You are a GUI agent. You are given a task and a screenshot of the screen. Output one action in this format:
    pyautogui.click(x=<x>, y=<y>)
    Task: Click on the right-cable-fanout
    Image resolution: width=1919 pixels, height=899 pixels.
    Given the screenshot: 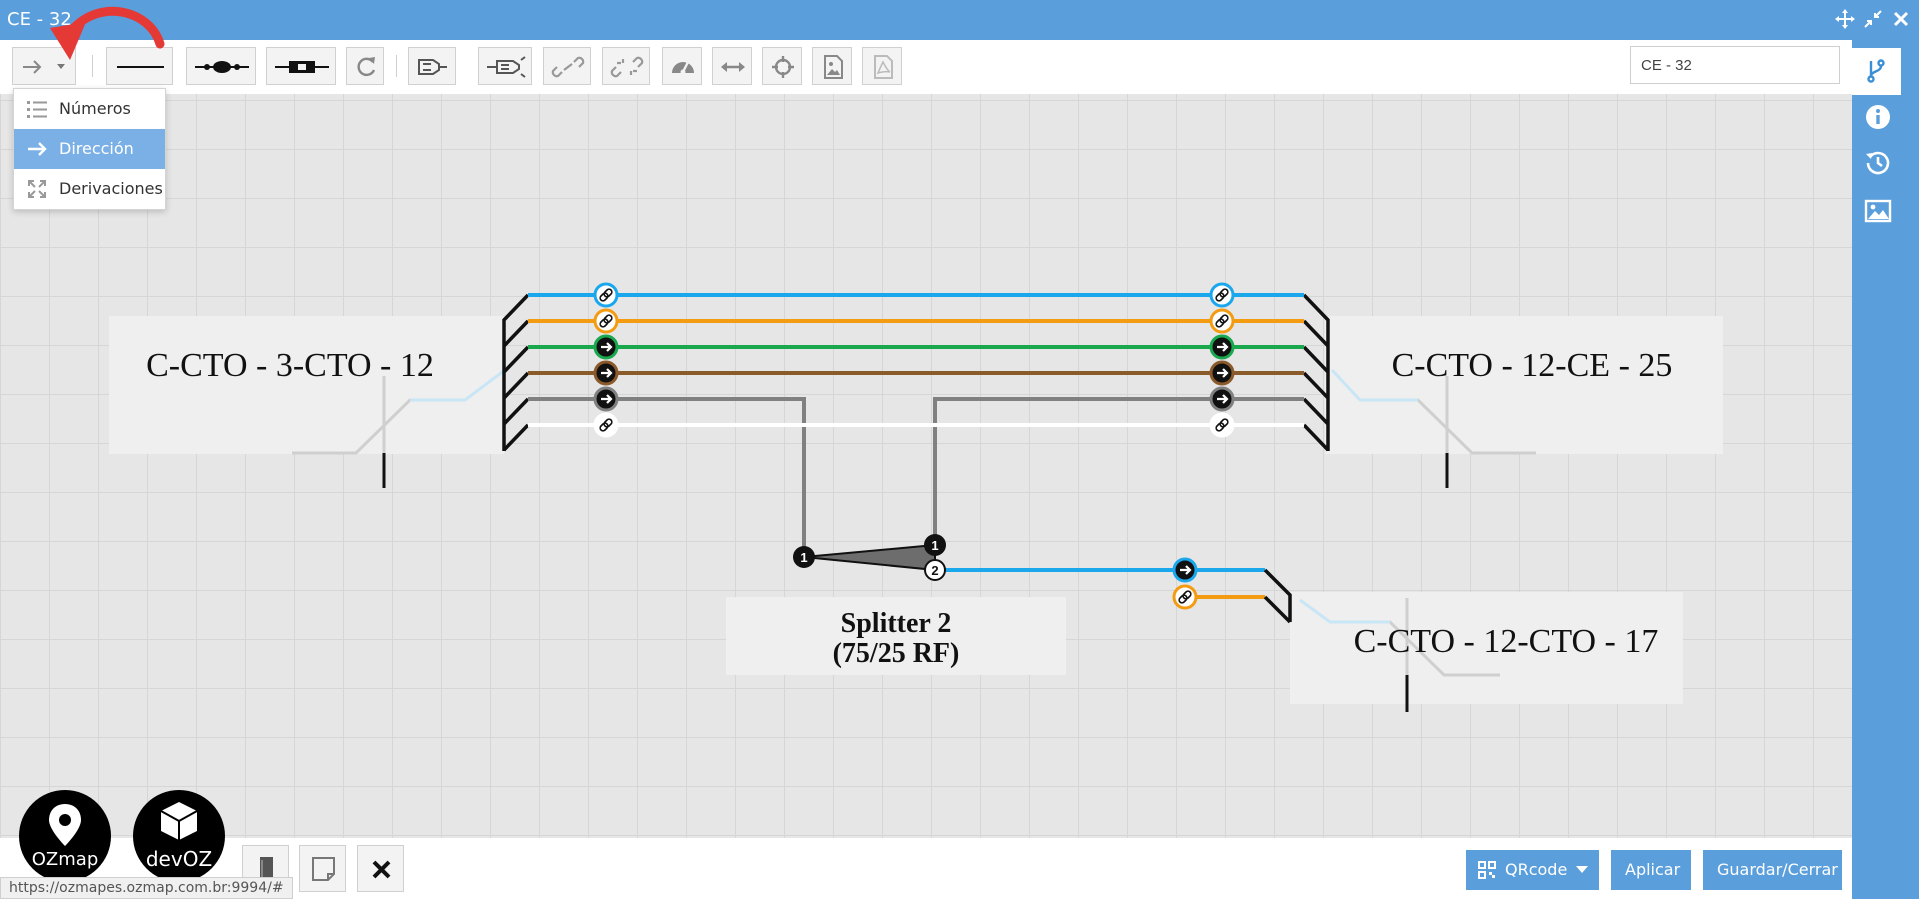 What is the action you would take?
    pyautogui.click(x=1316, y=372)
    